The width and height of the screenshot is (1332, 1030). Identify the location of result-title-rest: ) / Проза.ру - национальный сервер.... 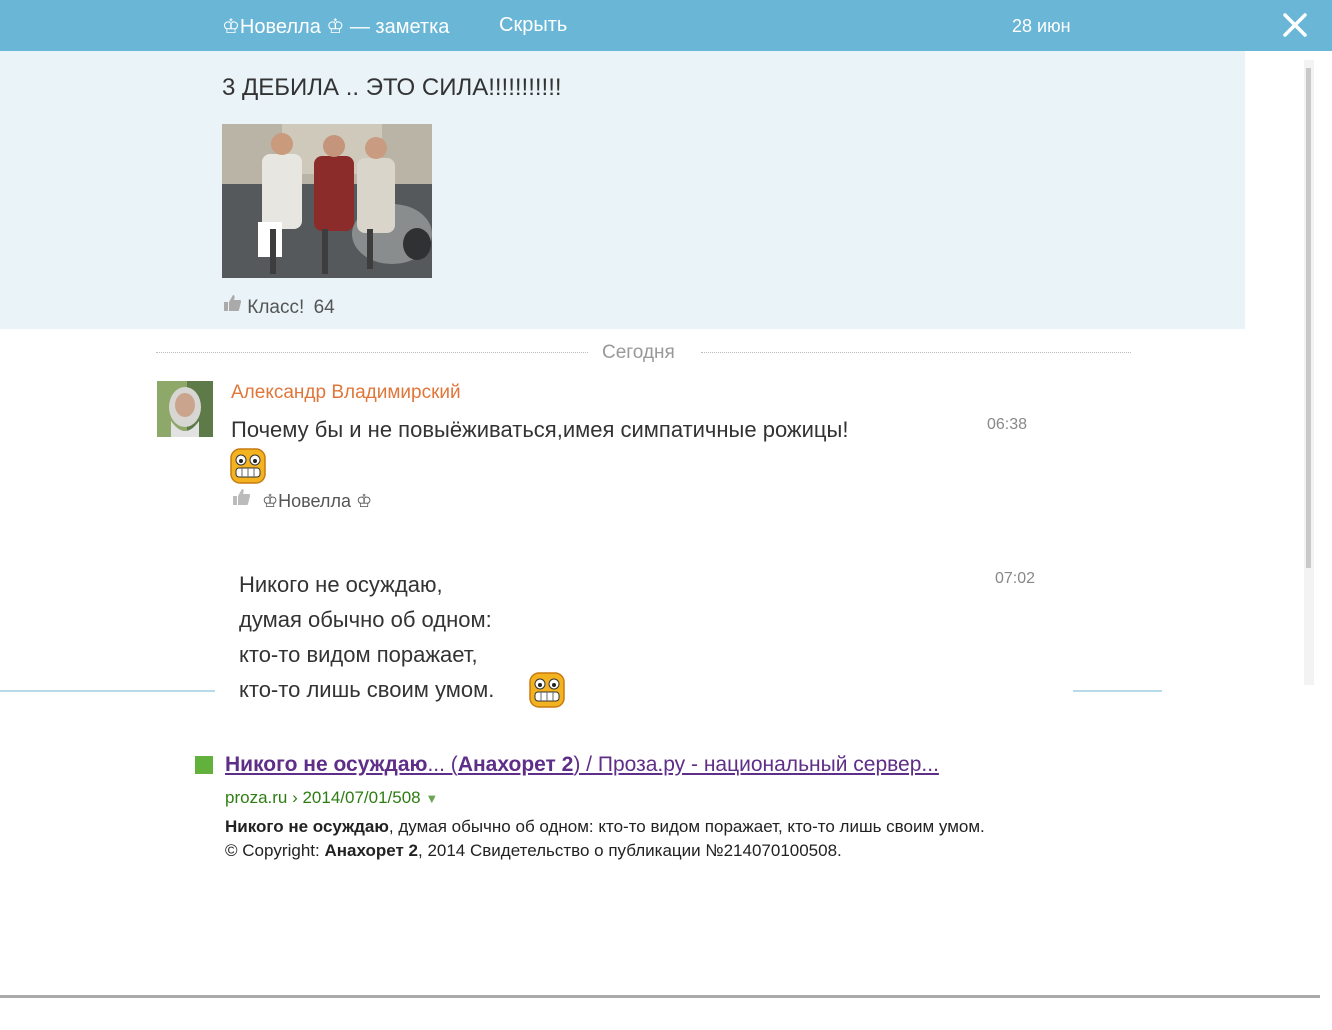
(756, 764).